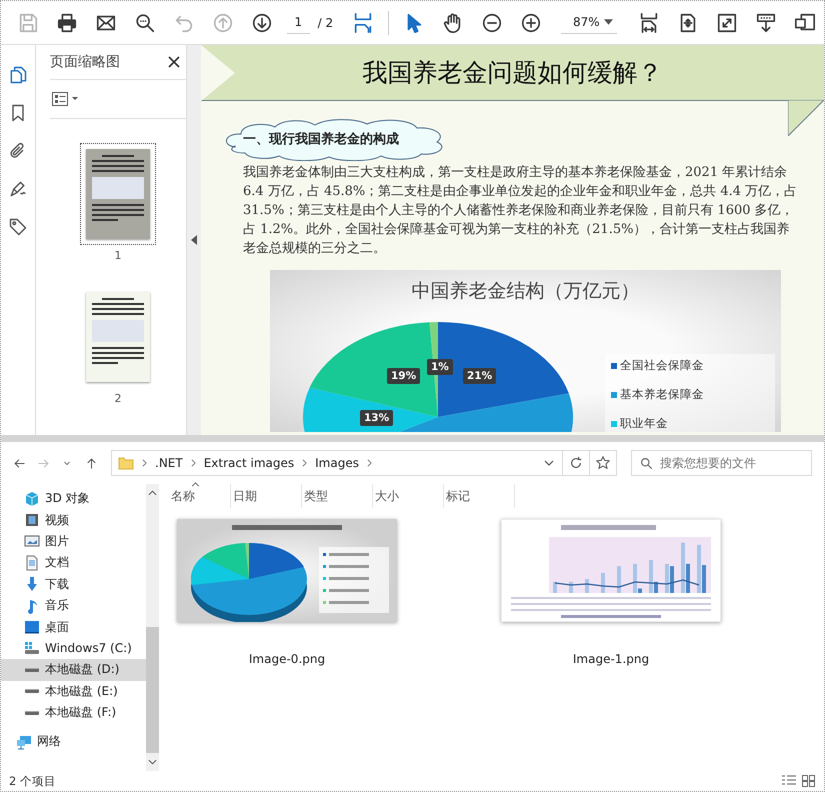  I want to click on breadcrumb-item: .NET, so click(169, 463).